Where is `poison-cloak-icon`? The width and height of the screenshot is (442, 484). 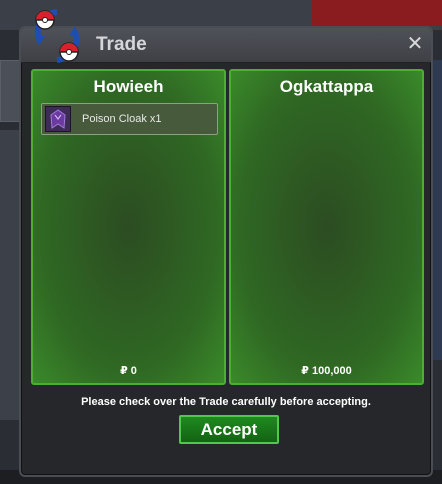 poison-cloak-icon is located at coordinates (58, 119).